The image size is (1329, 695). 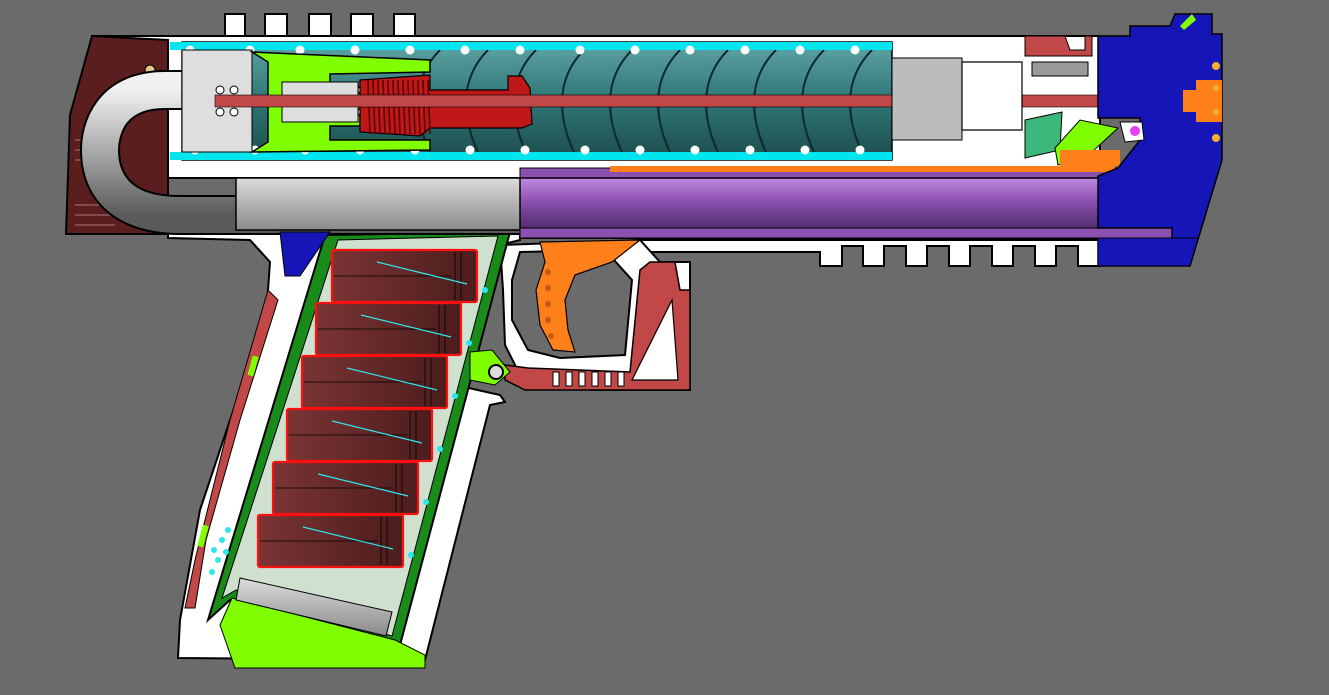 What do you see at coordinates (1090, 158) in the screenshot?
I see `valve-orange` at bounding box center [1090, 158].